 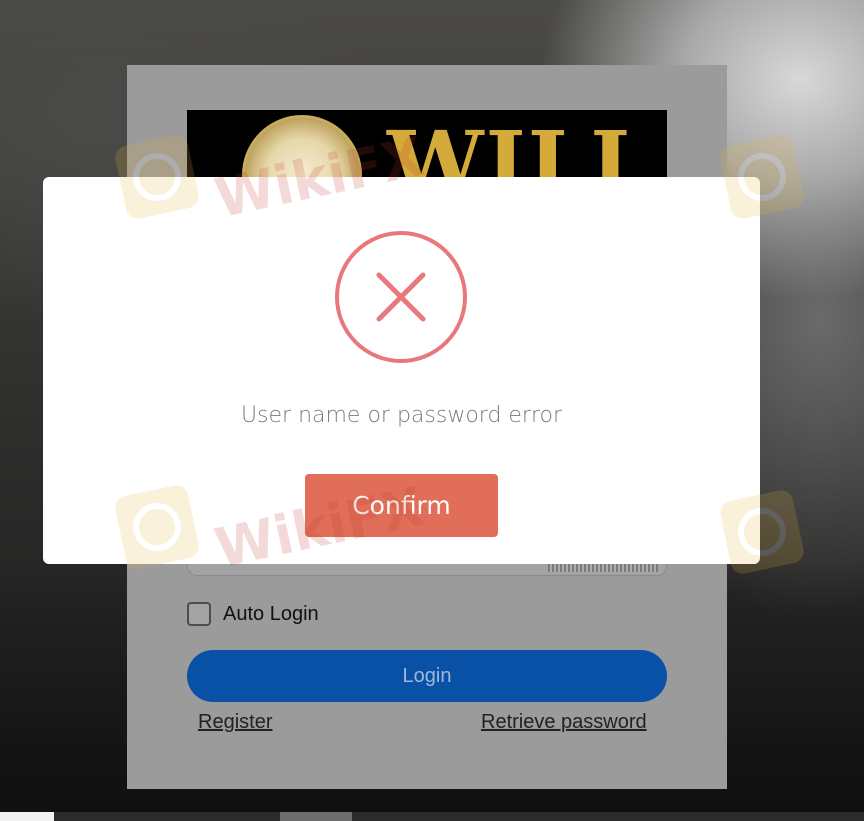 What do you see at coordinates (427, 676) in the screenshot?
I see `login-button: Login` at bounding box center [427, 676].